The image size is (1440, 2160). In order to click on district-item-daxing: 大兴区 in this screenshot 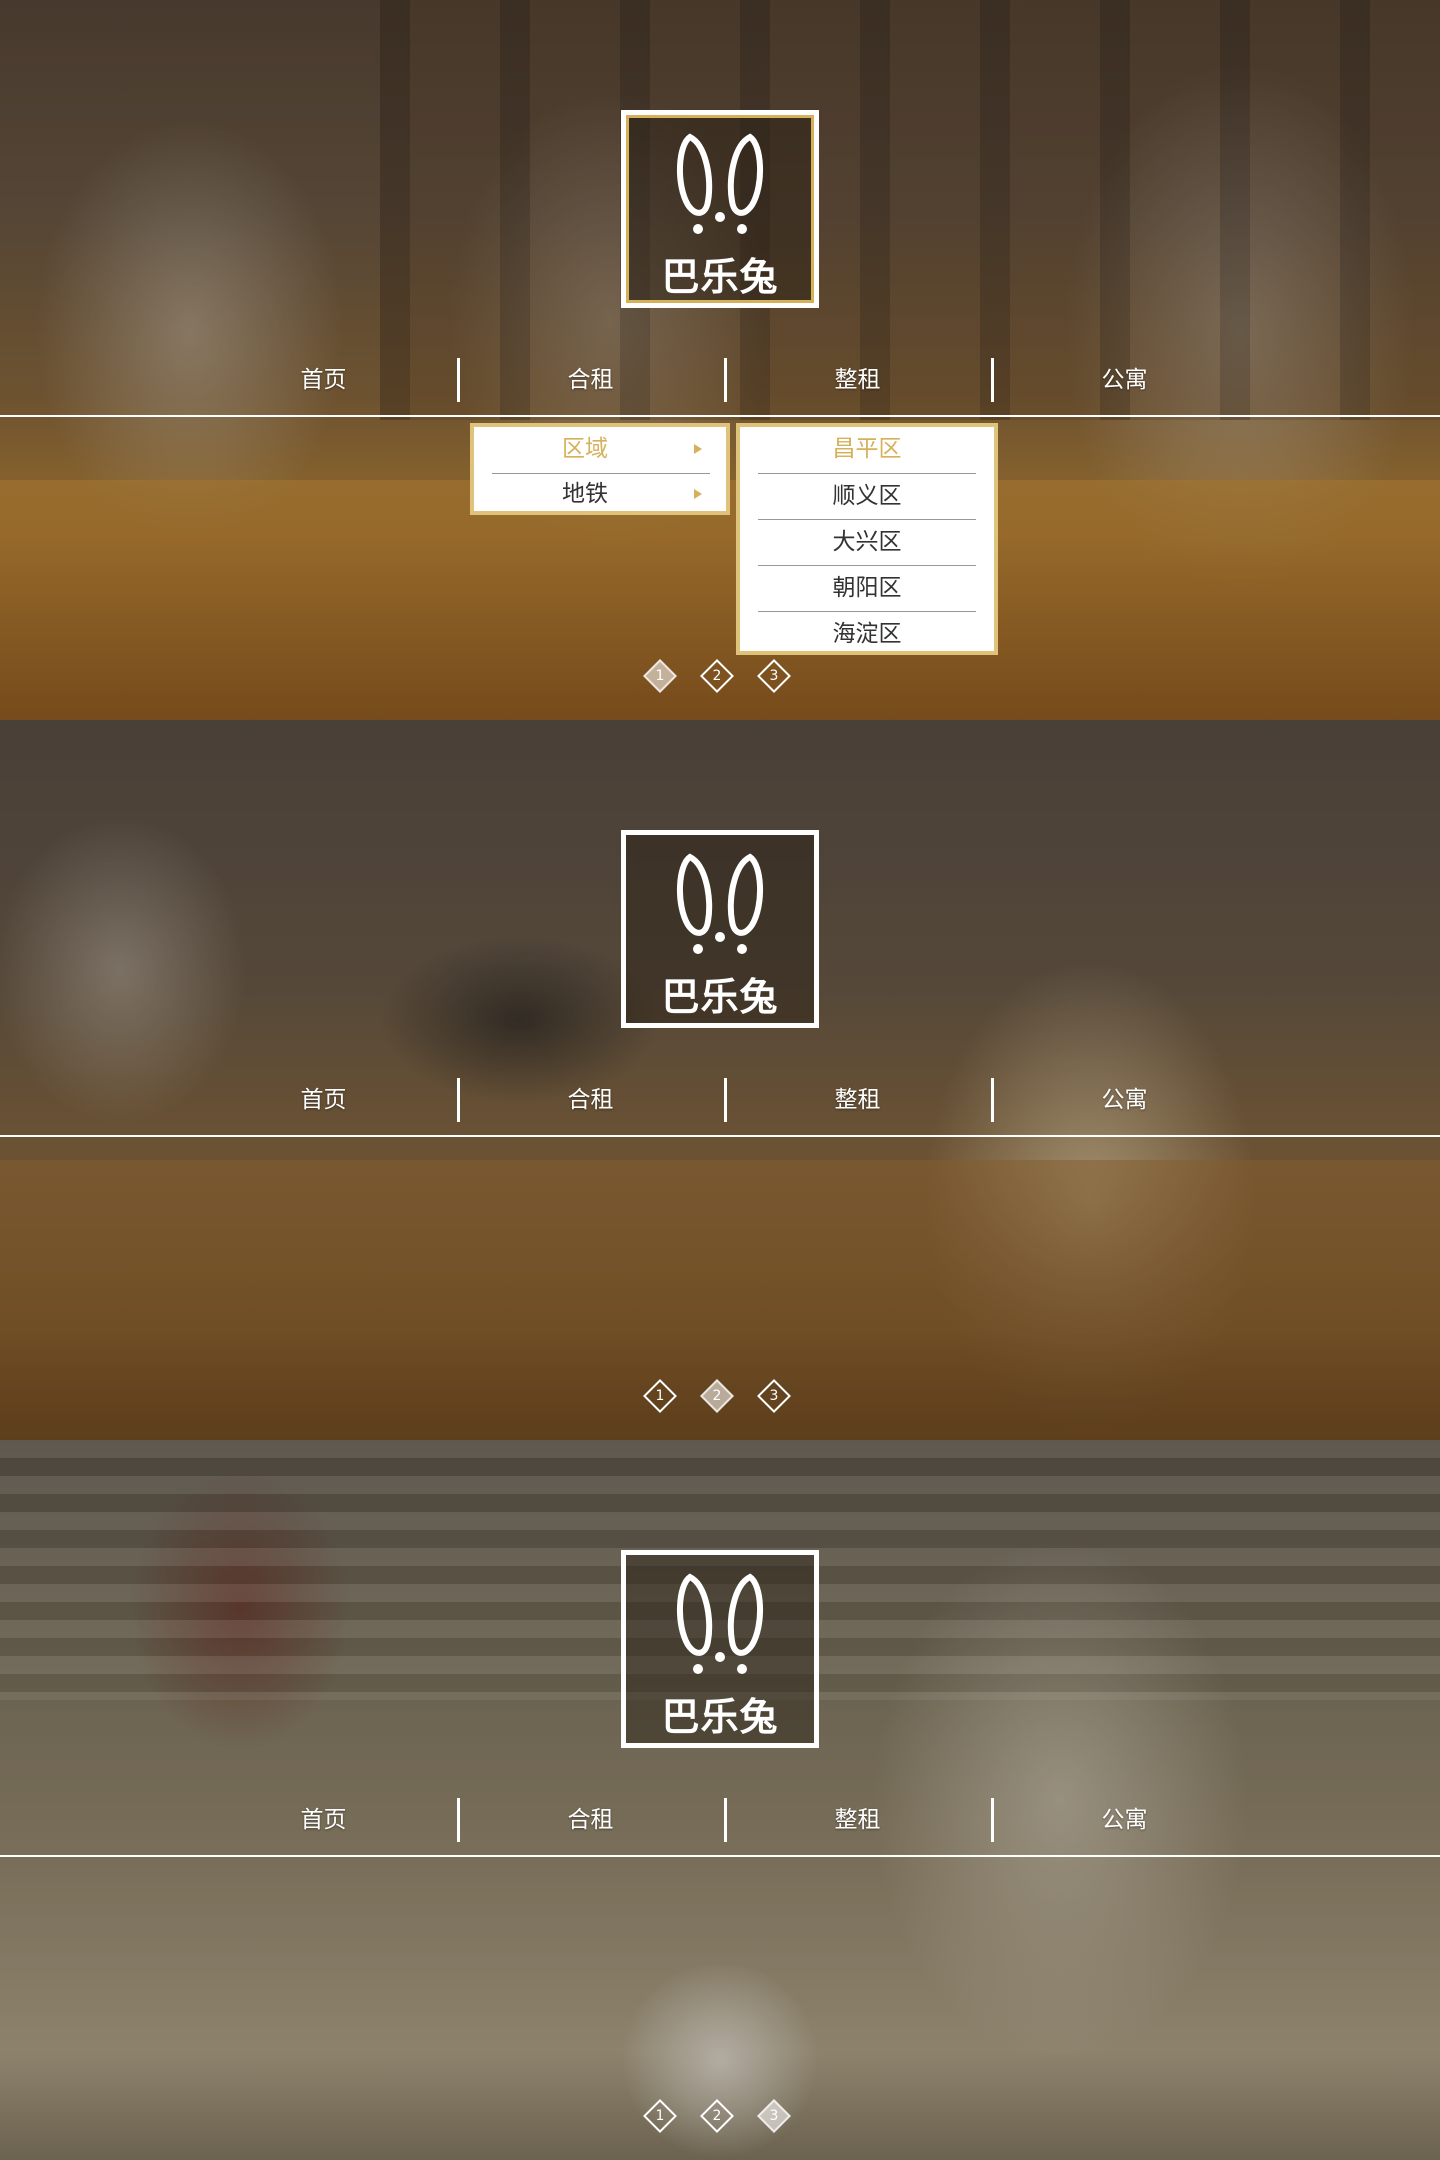, I will do `click(867, 541)`.